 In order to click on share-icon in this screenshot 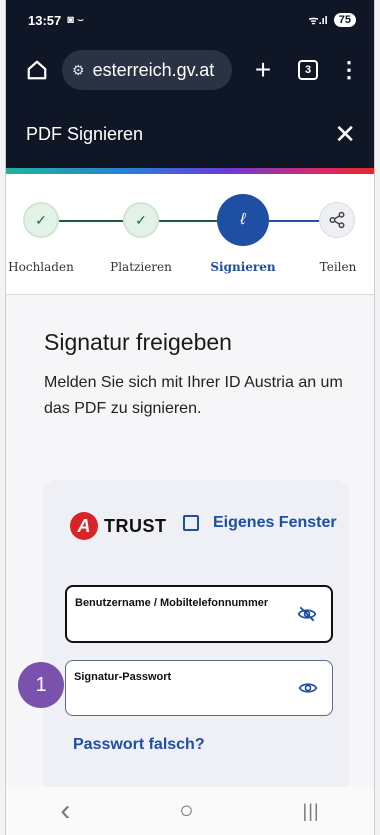, I will do `click(337, 220)`.